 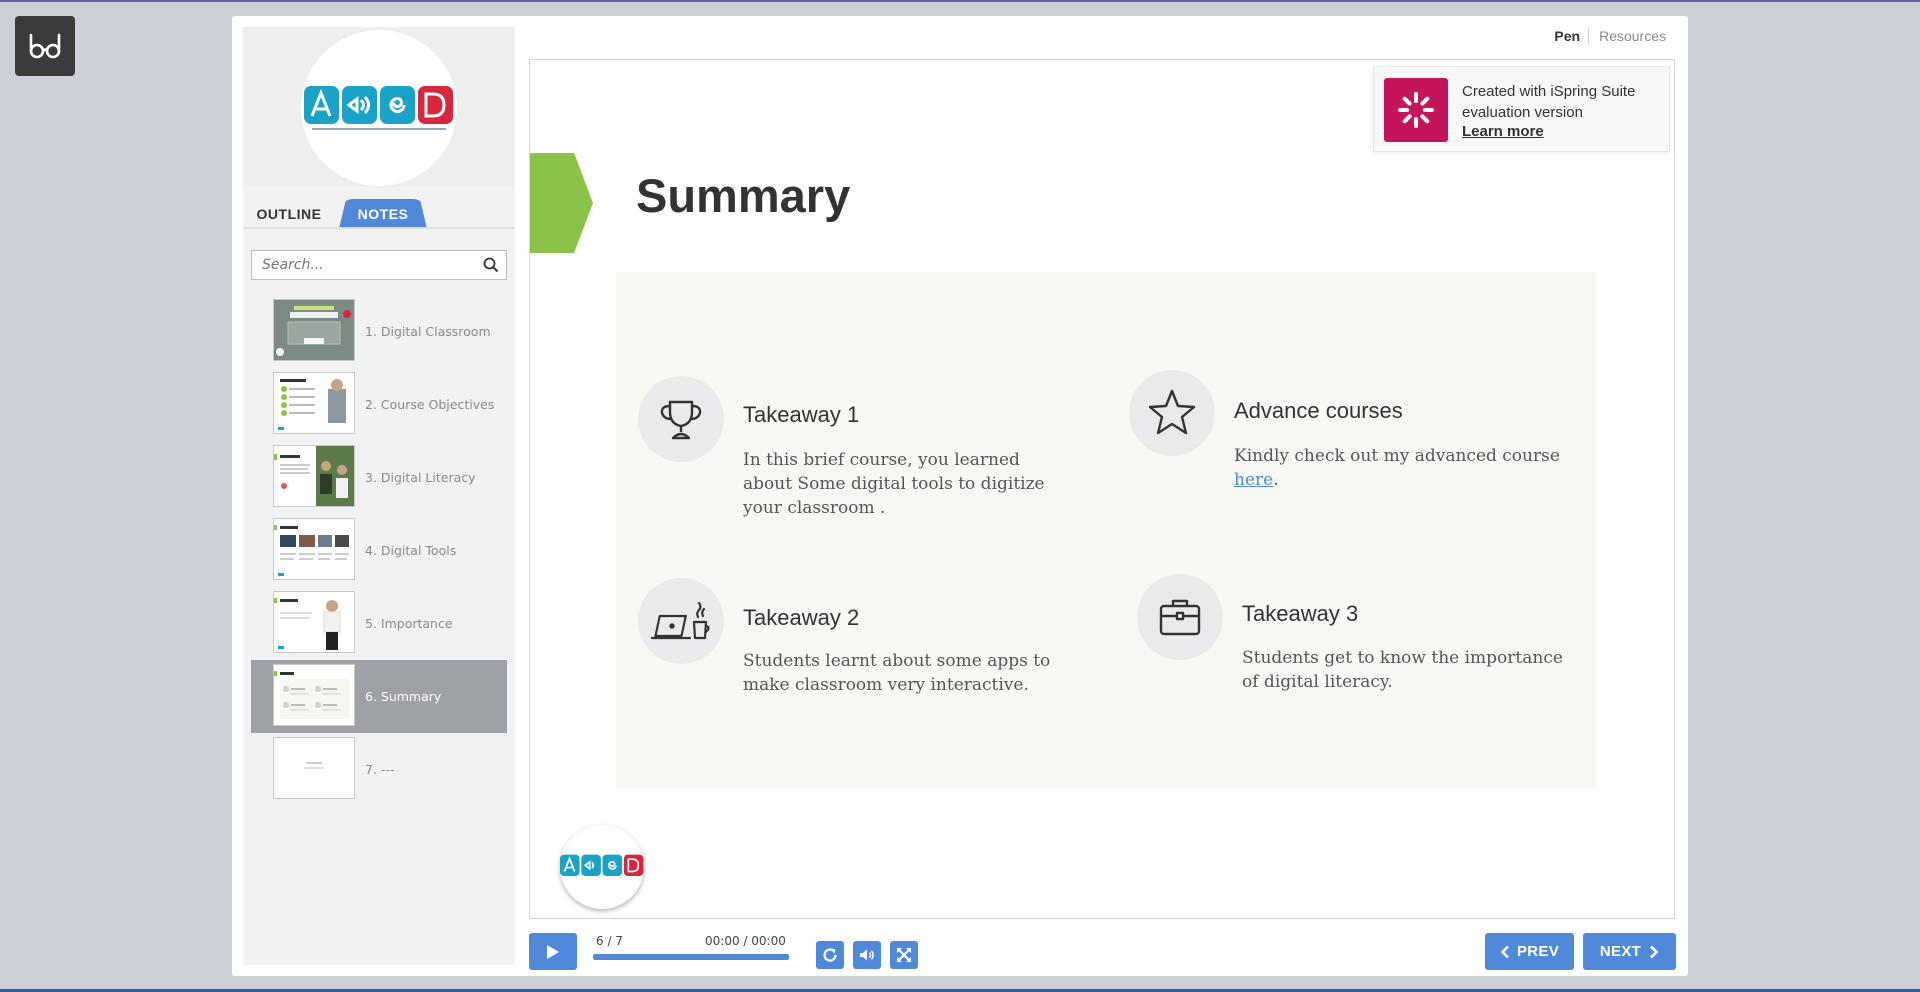 I want to click on advance-courses-title: Advance courses, so click(x=1318, y=410).